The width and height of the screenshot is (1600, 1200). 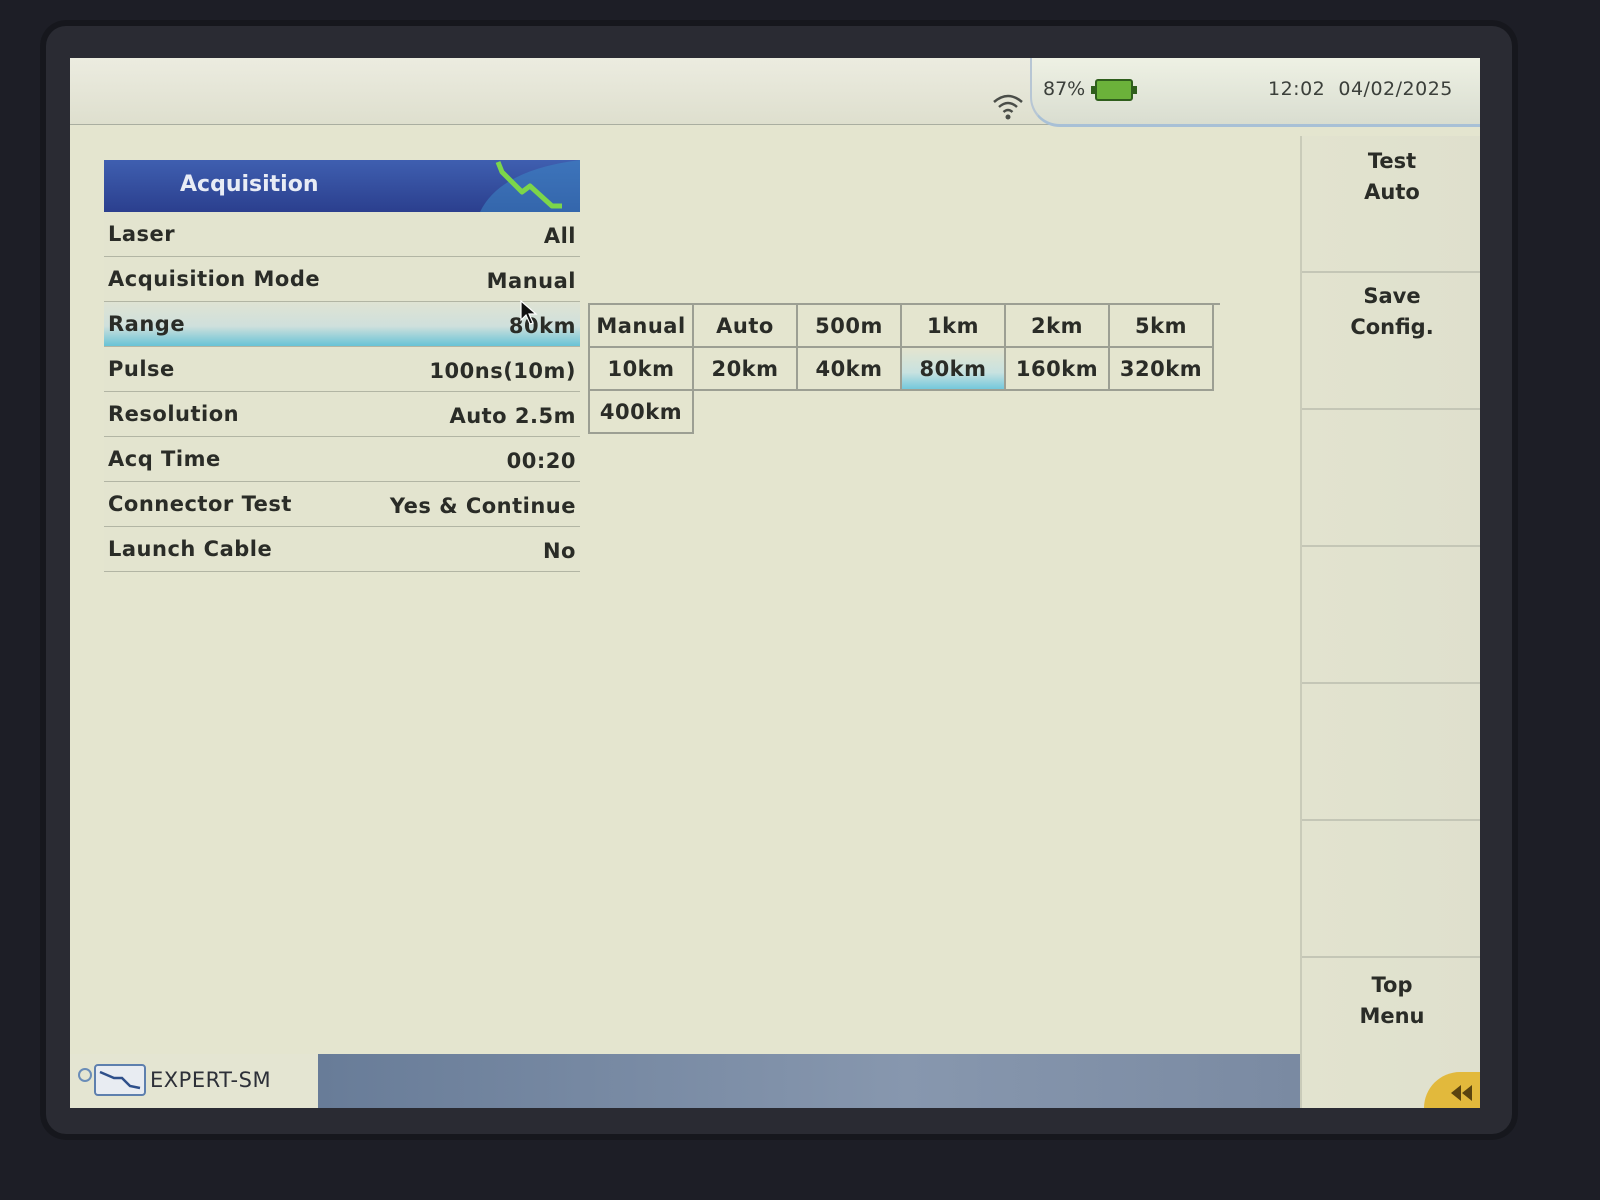 I want to click on row-acq-time: Acq Time 00:20, so click(x=342, y=459).